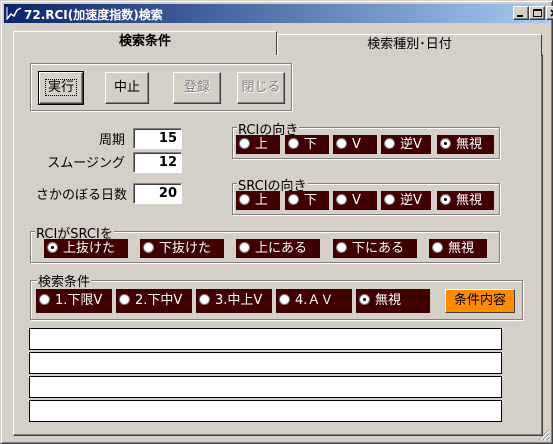 Image resolution: width=553 pixels, height=444 pixels. Describe the element at coordinates (93, 15) in the screenshot. I see `window-title: 72.RCI(加速度指数)検索` at that location.